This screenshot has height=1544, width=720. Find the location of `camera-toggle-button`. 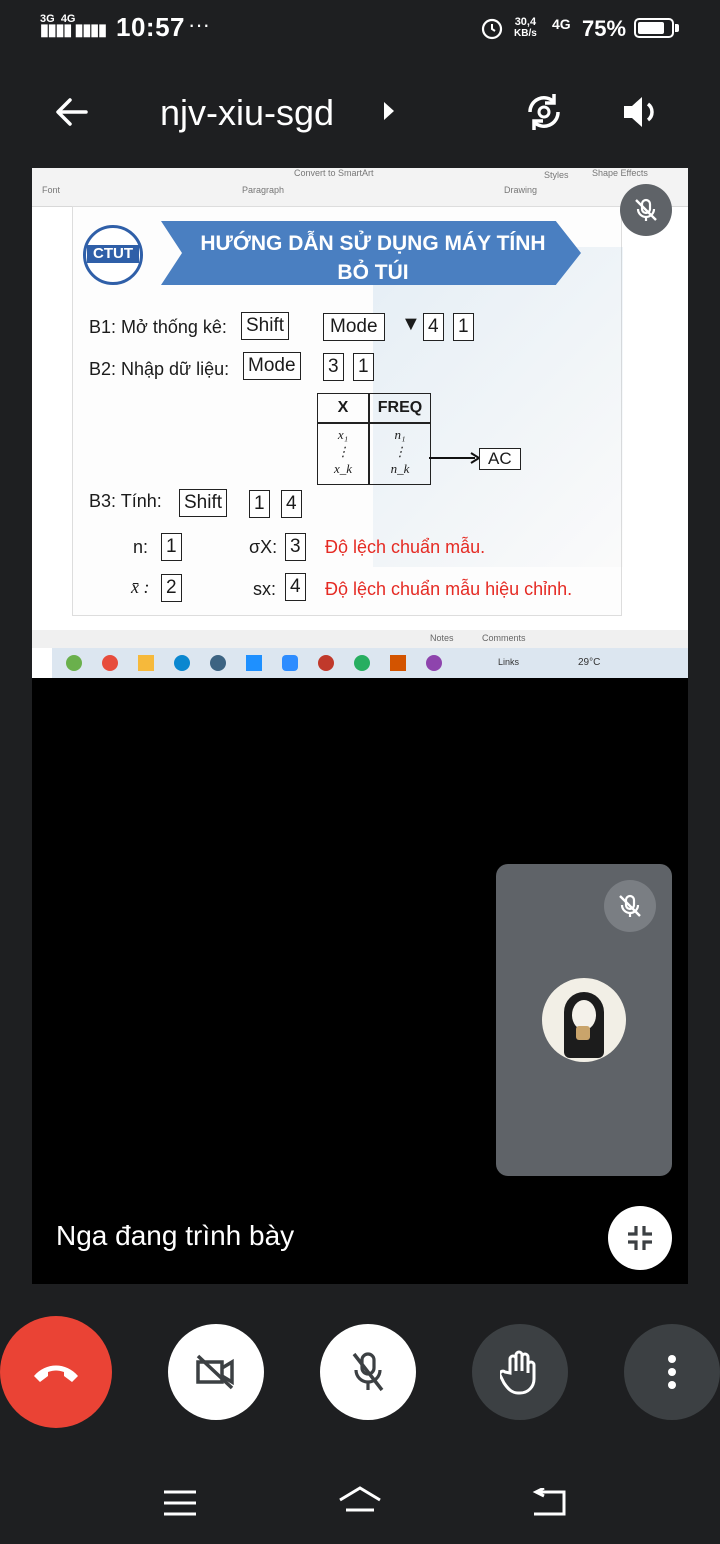

camera-toggle-button is located at coordinates (216, 1372).